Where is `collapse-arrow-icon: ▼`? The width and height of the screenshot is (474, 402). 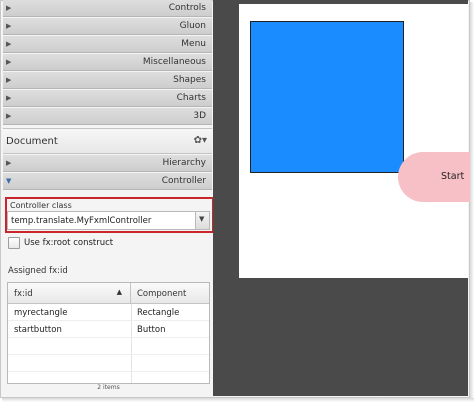 collapse-arrow-icon: ▼ is located at coordinates (9, 181).